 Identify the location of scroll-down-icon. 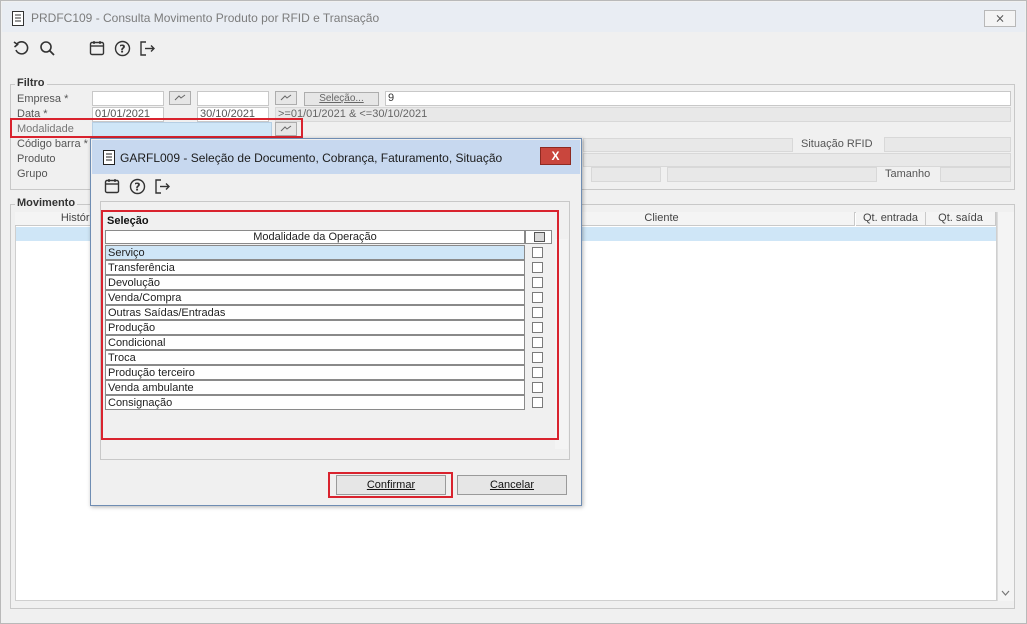
(1005, 593).